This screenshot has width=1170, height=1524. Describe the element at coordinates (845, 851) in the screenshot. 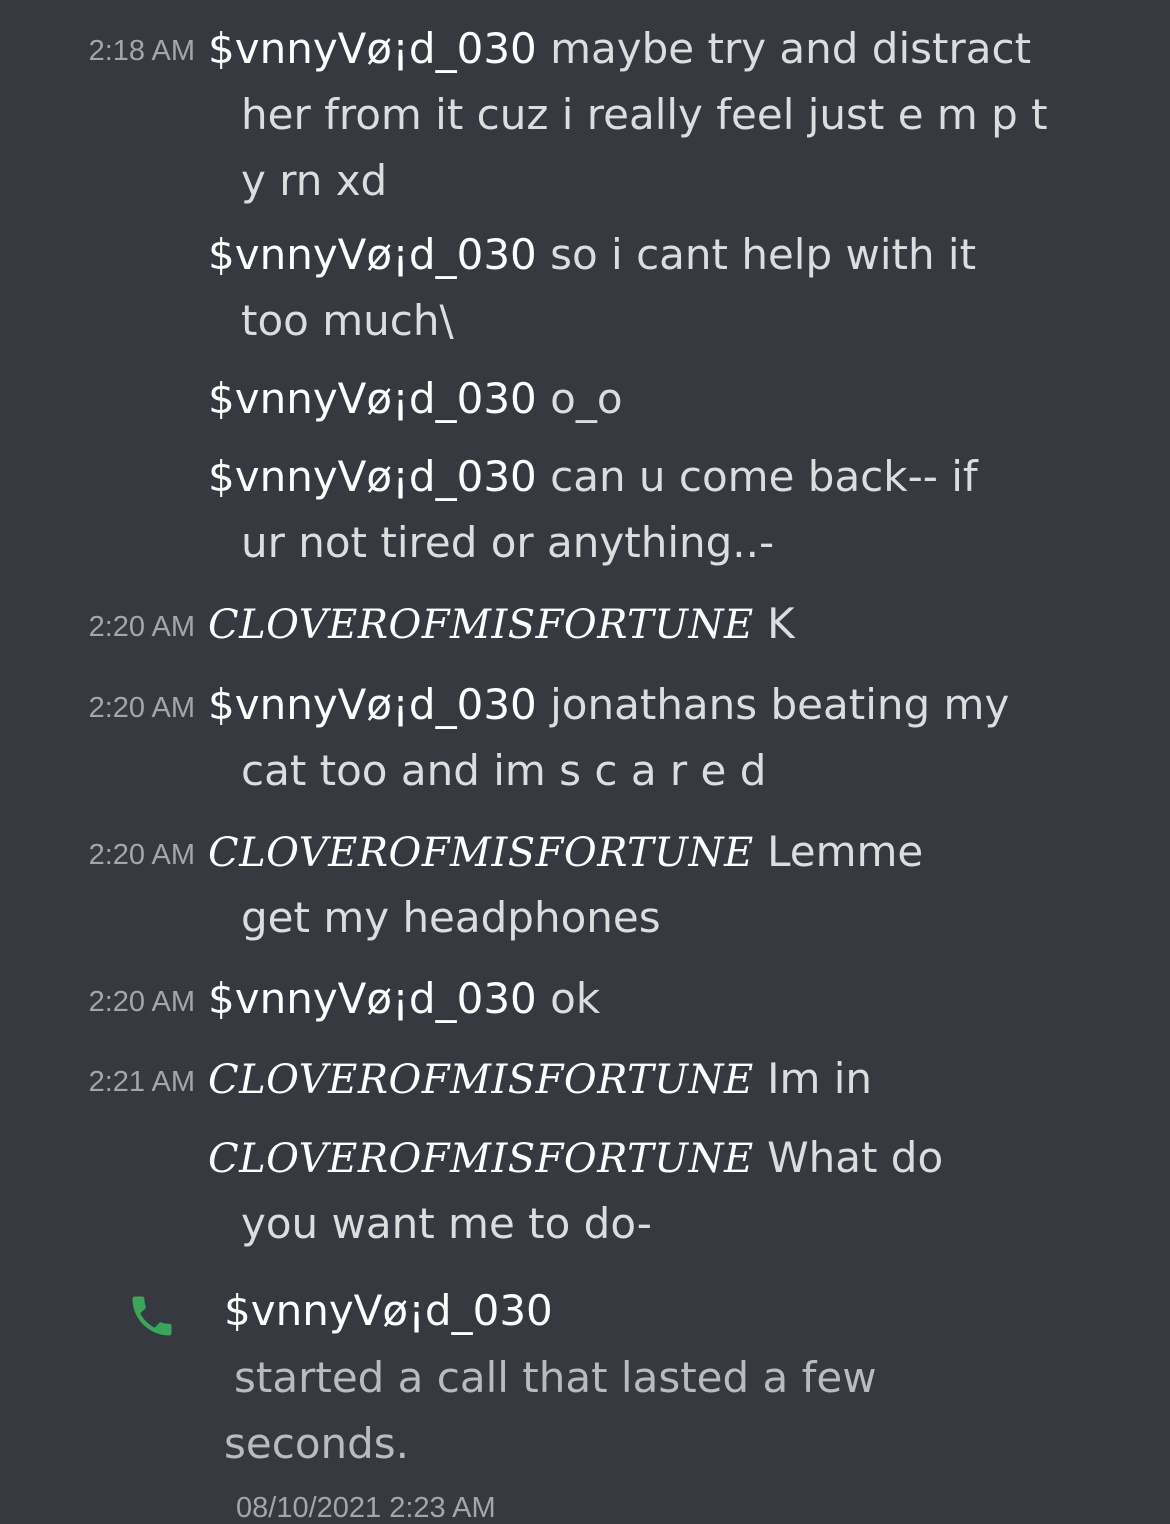

I see `message-text: Lemme` at that location.